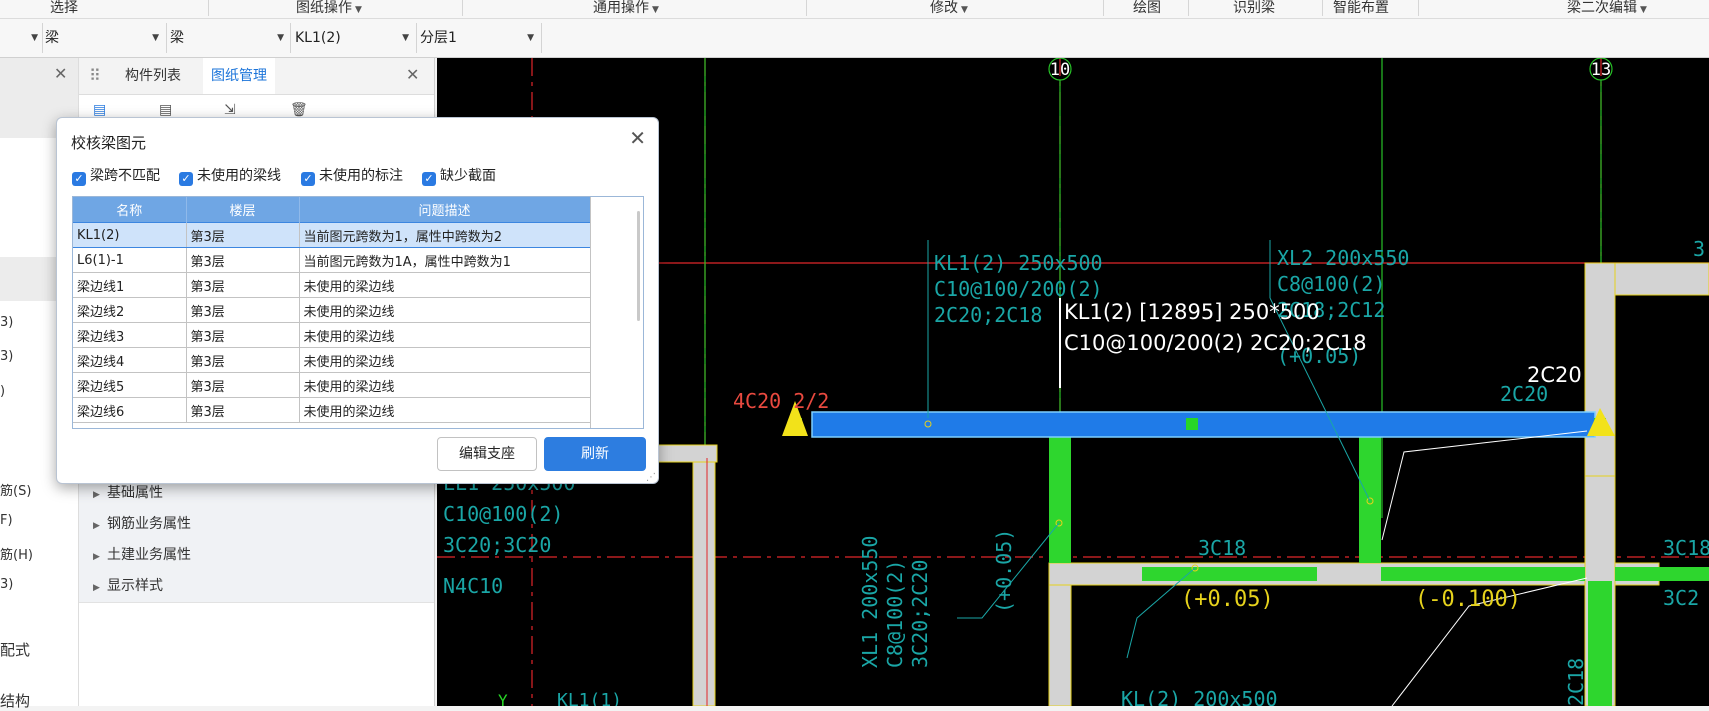 This screenshot has height=711, width=1709. What do you see at coordinates (153, 76) in the screenshot?
I see `tab-component-list: 构件列表` at bounding box center [153, 76].